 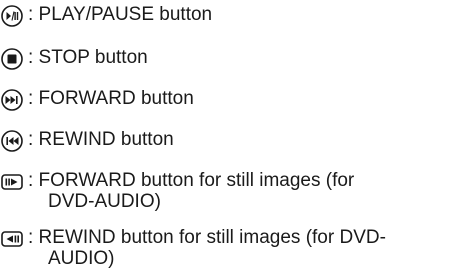 What do you see at coordinates (104, 201) in the screenshot?
I see `legend-label-line2: DVD-AUDIO)` at bounding box center [104, 201].